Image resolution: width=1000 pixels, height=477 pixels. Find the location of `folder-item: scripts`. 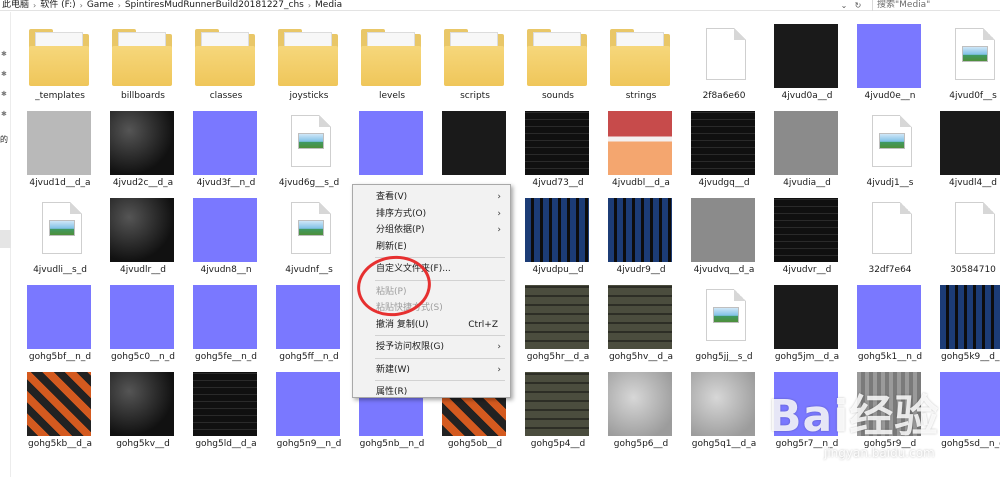

folder-item: scripts is located at coordinates (475, 57).